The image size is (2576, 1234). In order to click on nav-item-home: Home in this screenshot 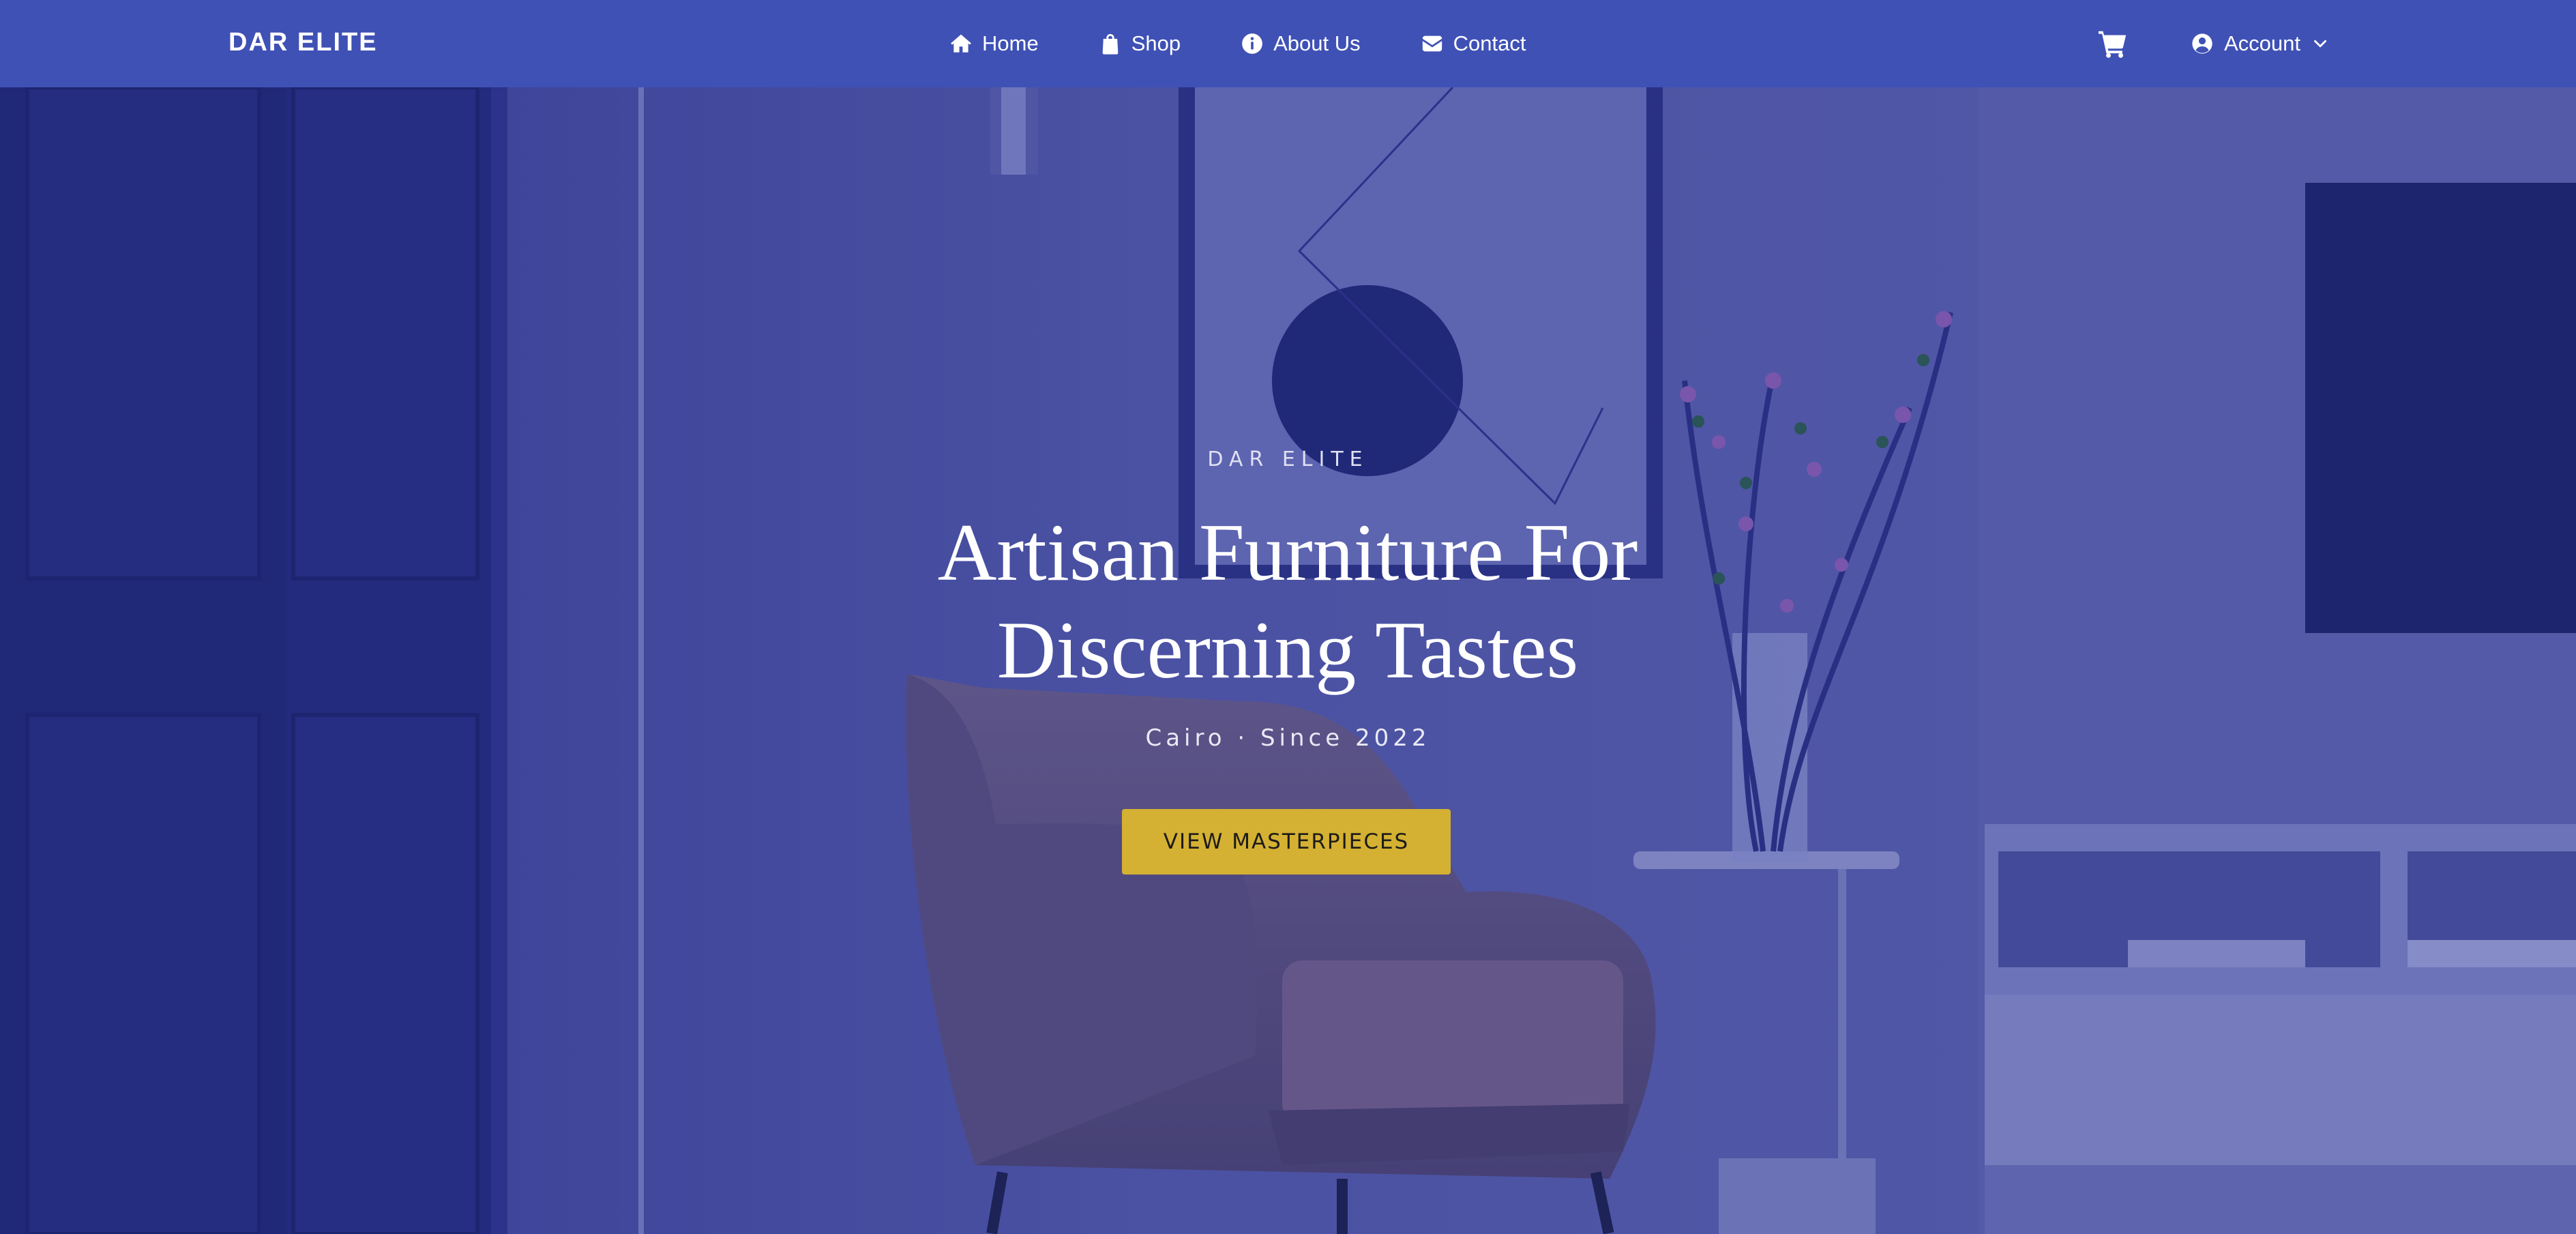, I will do `click(994, 43)`.